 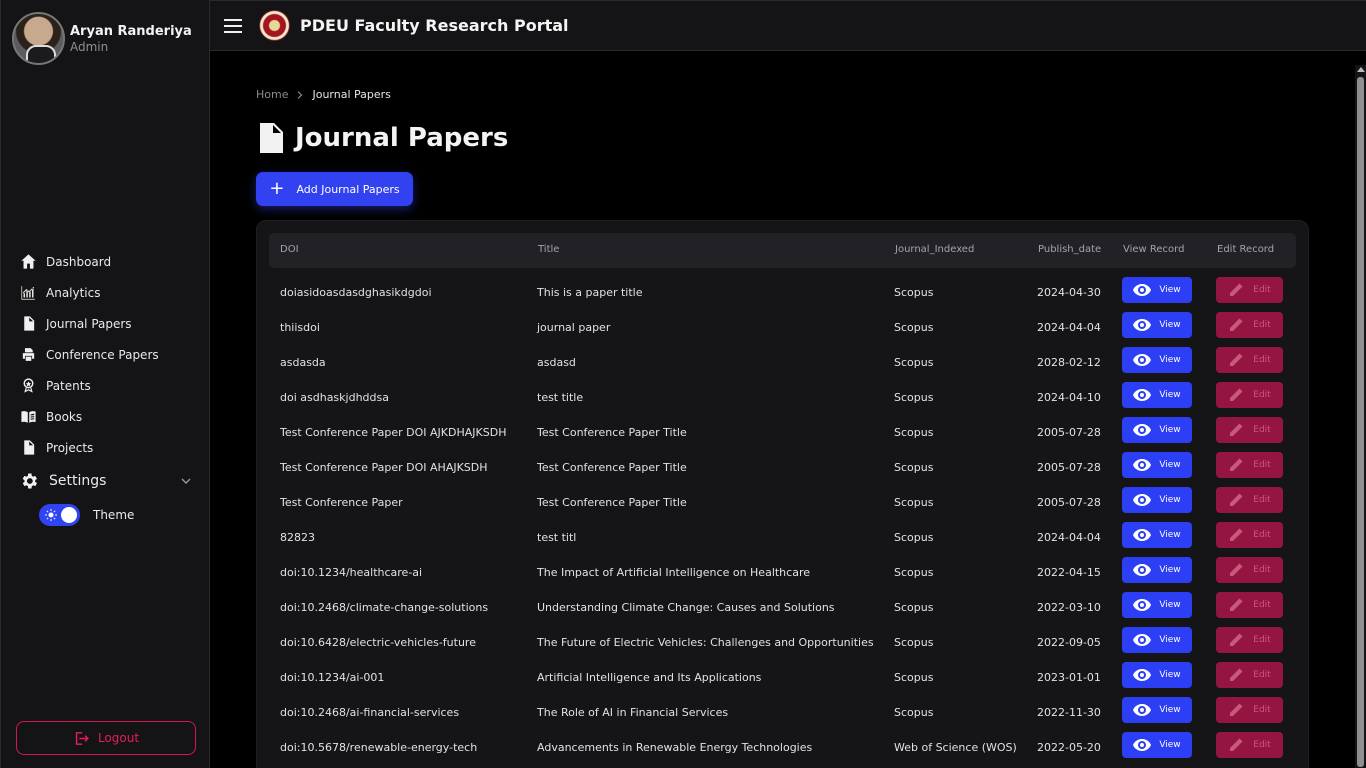 What do you see at coordinates (1069, 677) in the screenshot?
I see `cell-publish-date: 2023-01-01` at bounding box center [1069, 677].